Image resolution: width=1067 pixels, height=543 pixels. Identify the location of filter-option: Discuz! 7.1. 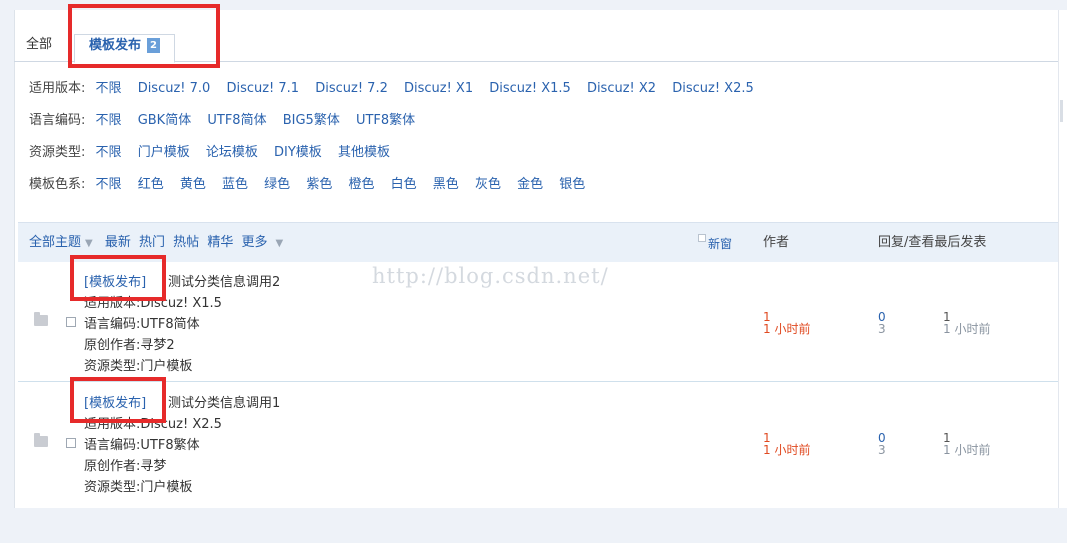
(262, 88).